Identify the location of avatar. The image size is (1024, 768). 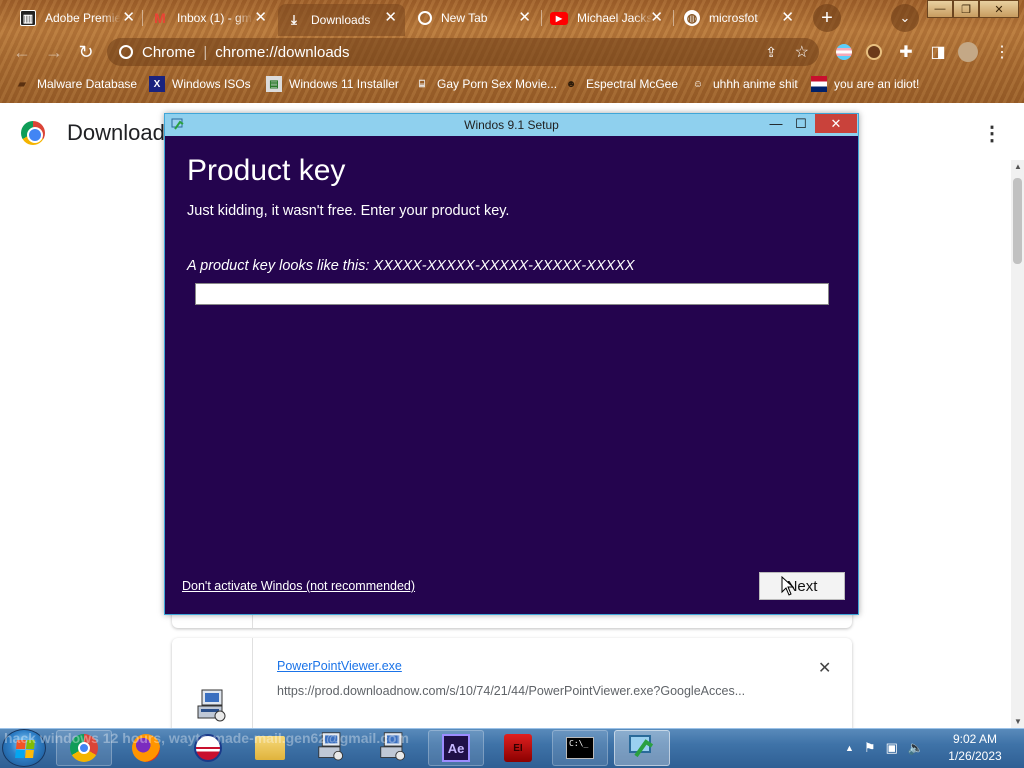
(968, 52).